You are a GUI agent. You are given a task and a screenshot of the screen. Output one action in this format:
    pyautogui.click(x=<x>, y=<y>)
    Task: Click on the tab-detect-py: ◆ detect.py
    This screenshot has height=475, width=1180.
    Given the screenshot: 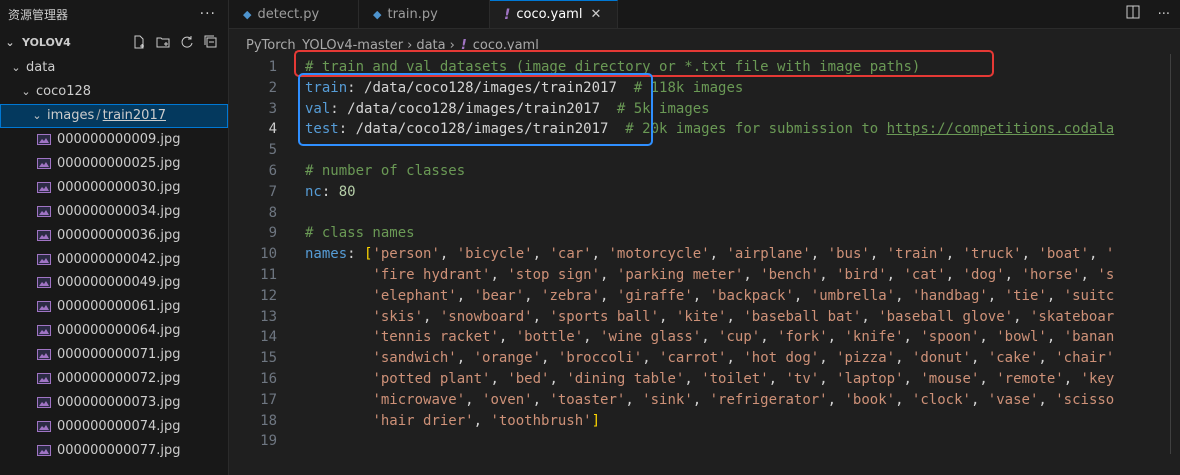 What is the action you would take?
    pyautogui.click(x=294, y=14)
    